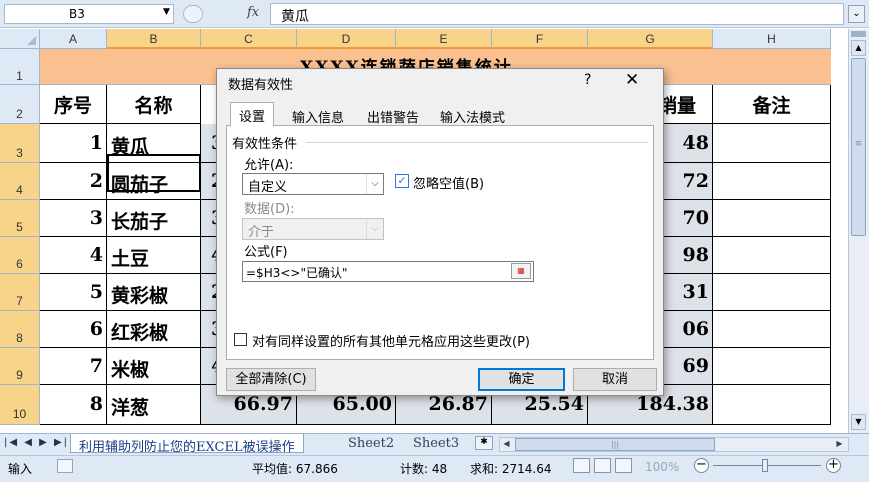 The image size is (869, 482). Describe the element at coordinates (73, 405) in the screenshot. I see `cell-no: 8` at that location.